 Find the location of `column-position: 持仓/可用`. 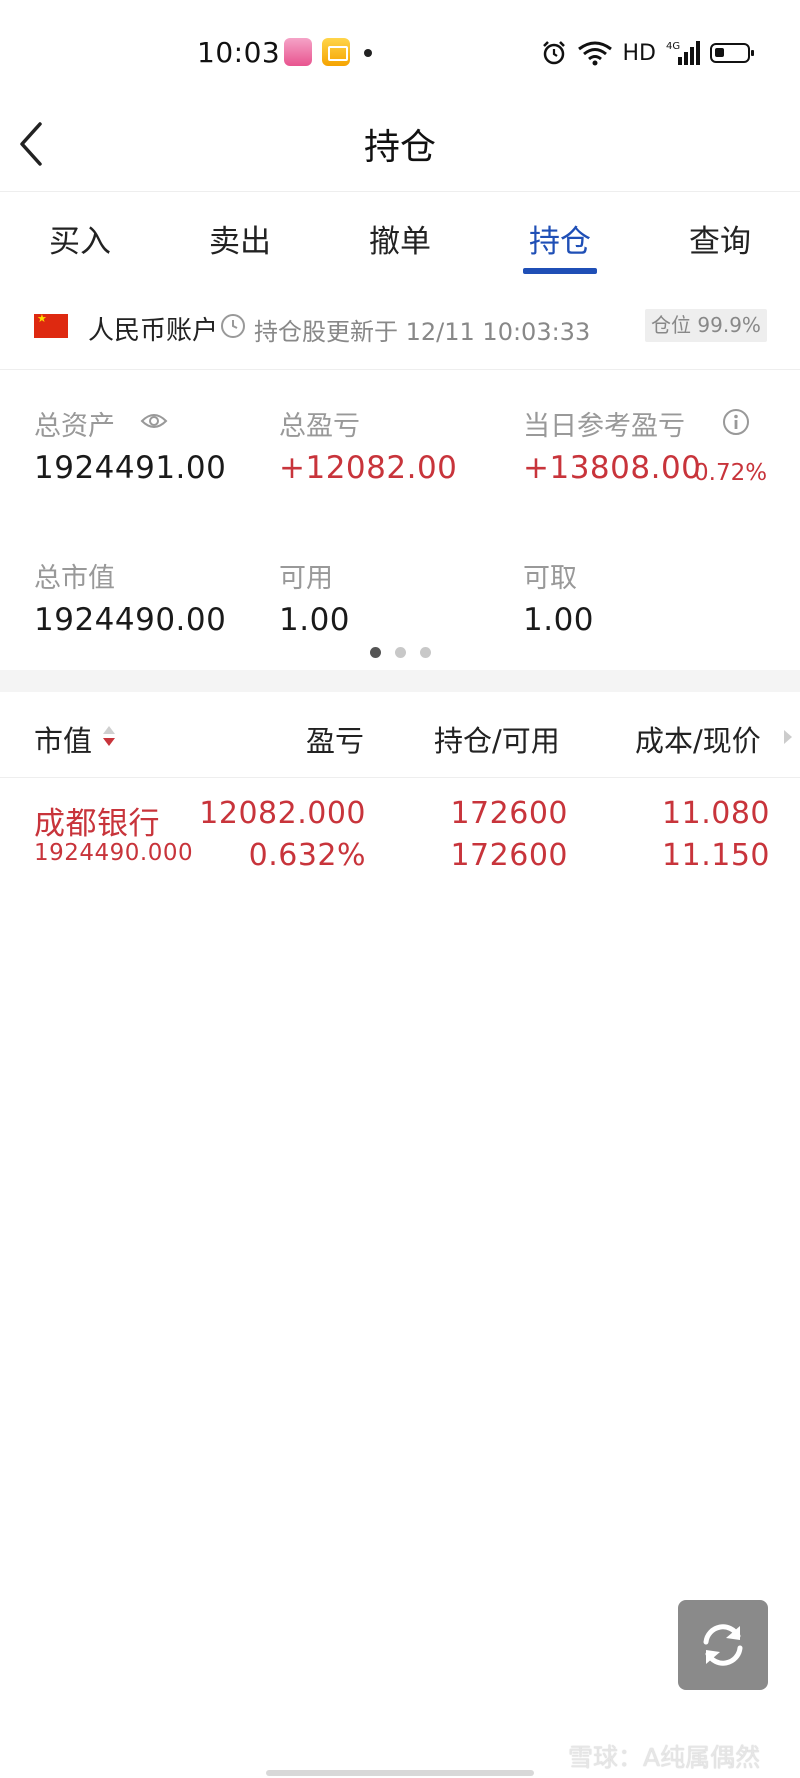

column-position: 持仓/可用 is located at coordinates (497, 739).